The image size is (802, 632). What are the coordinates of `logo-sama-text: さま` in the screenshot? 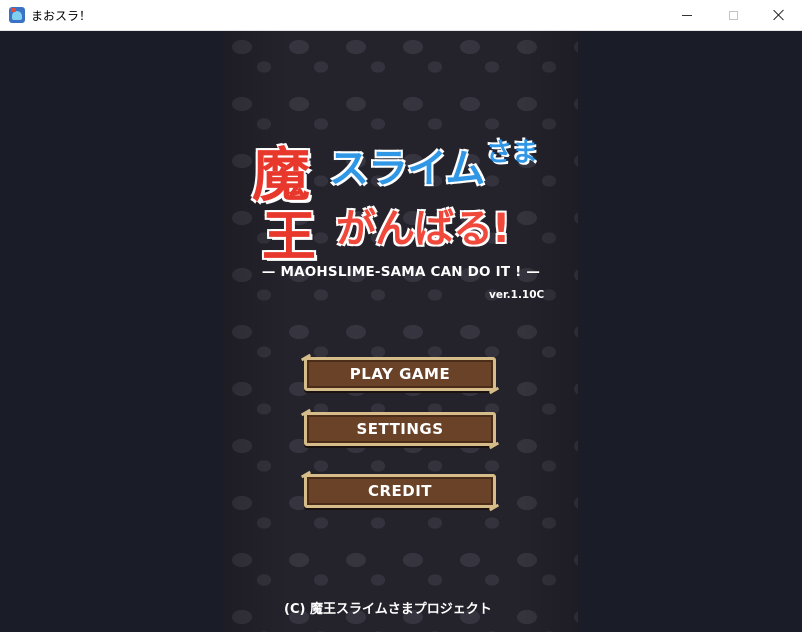 It's located at (512, 153).